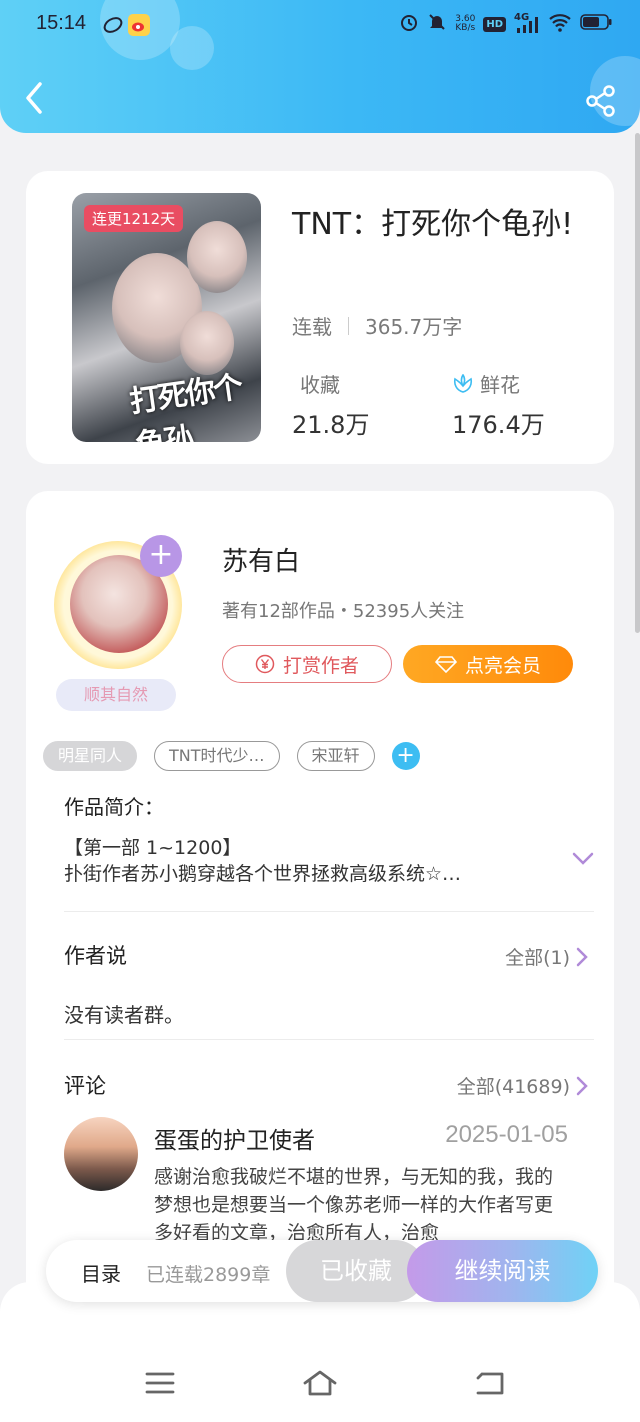  I want to click on activate-vip-button: 点亮会员, so click(488, 664).